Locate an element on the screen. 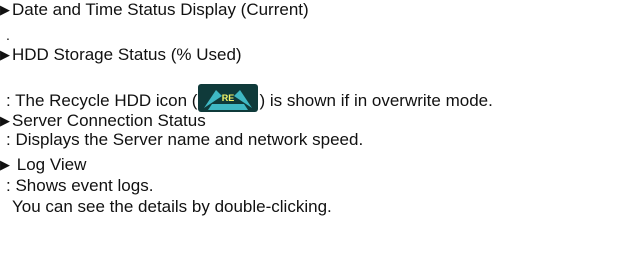 Image resolution: width=640 pixels, height=258 pixels. item-hdd-storage: ▶ HDD Storage Status (% Used) is located at coordinates (121, 55).